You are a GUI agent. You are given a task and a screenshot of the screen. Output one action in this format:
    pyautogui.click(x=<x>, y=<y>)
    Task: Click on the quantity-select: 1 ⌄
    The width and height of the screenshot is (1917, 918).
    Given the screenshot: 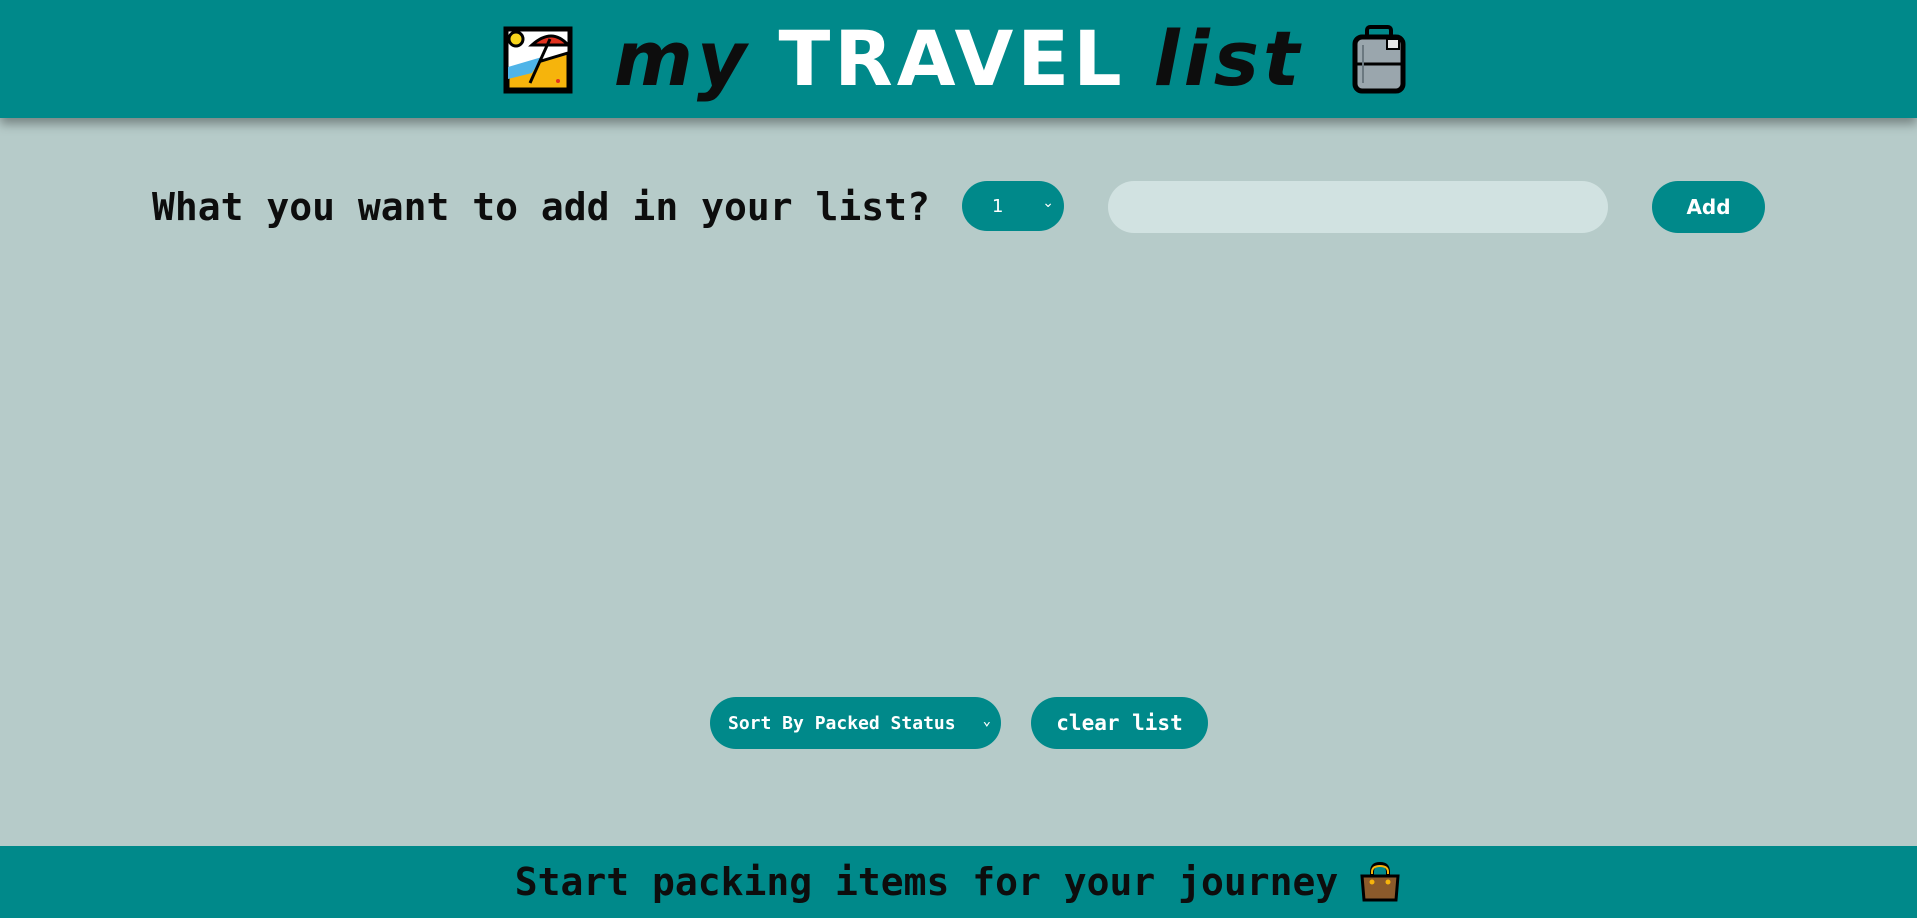 What is the action you would take?
    pyautogui.click(x=1013, y=206)
    